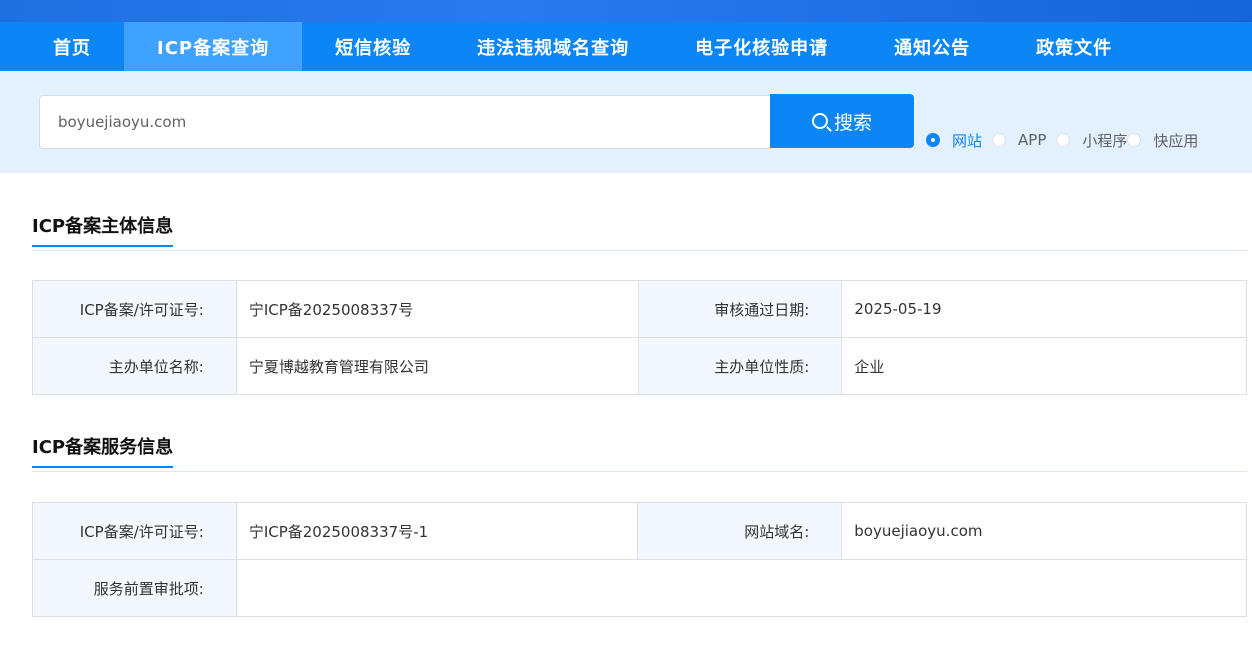 Image resolution: width=1252 pixels, height=648 pixels. What do you see at coordinates (1074, 46) in the screenshot?
I see `nav-item-policy-docs: 政策文件` at bounding box center [1074, 46].